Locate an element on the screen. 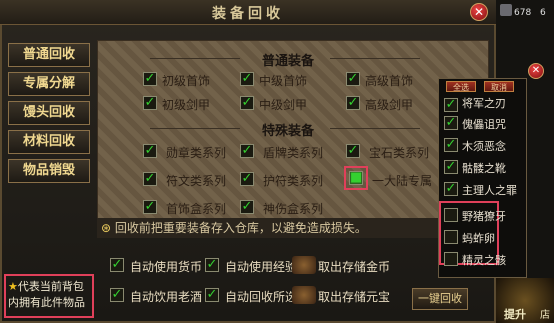  label-normal-5: 高级剑甲 is located at coordinates (389, 105).